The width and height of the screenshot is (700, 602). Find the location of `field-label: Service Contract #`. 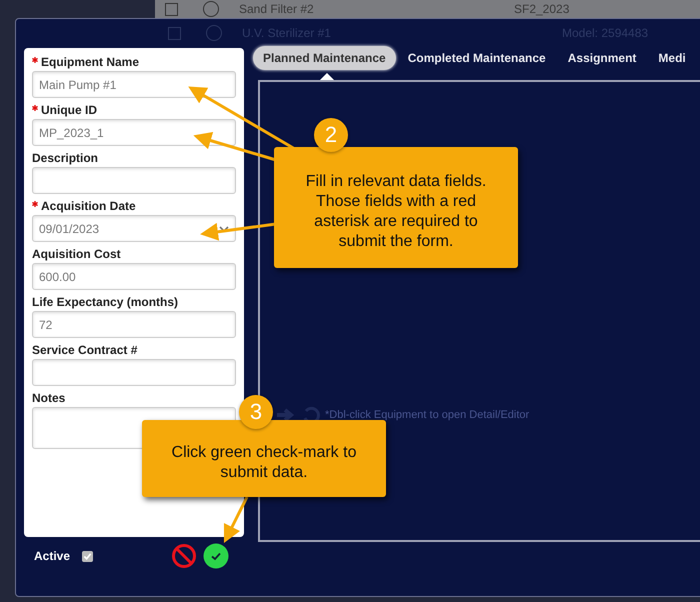

field-label: Service Contract # is located at coordinates (85, 350).